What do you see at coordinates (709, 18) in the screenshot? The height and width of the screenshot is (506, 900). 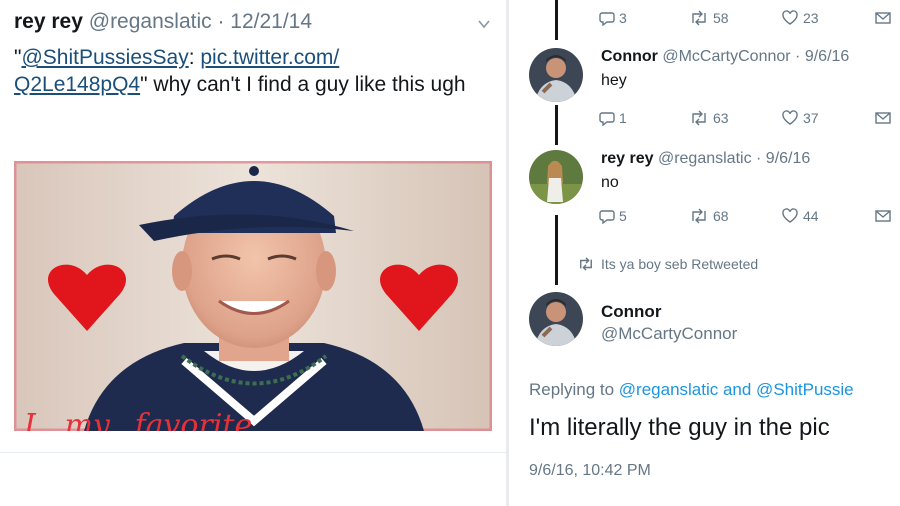 I see `retweet-action: 58` at bounding box center [709, 18].